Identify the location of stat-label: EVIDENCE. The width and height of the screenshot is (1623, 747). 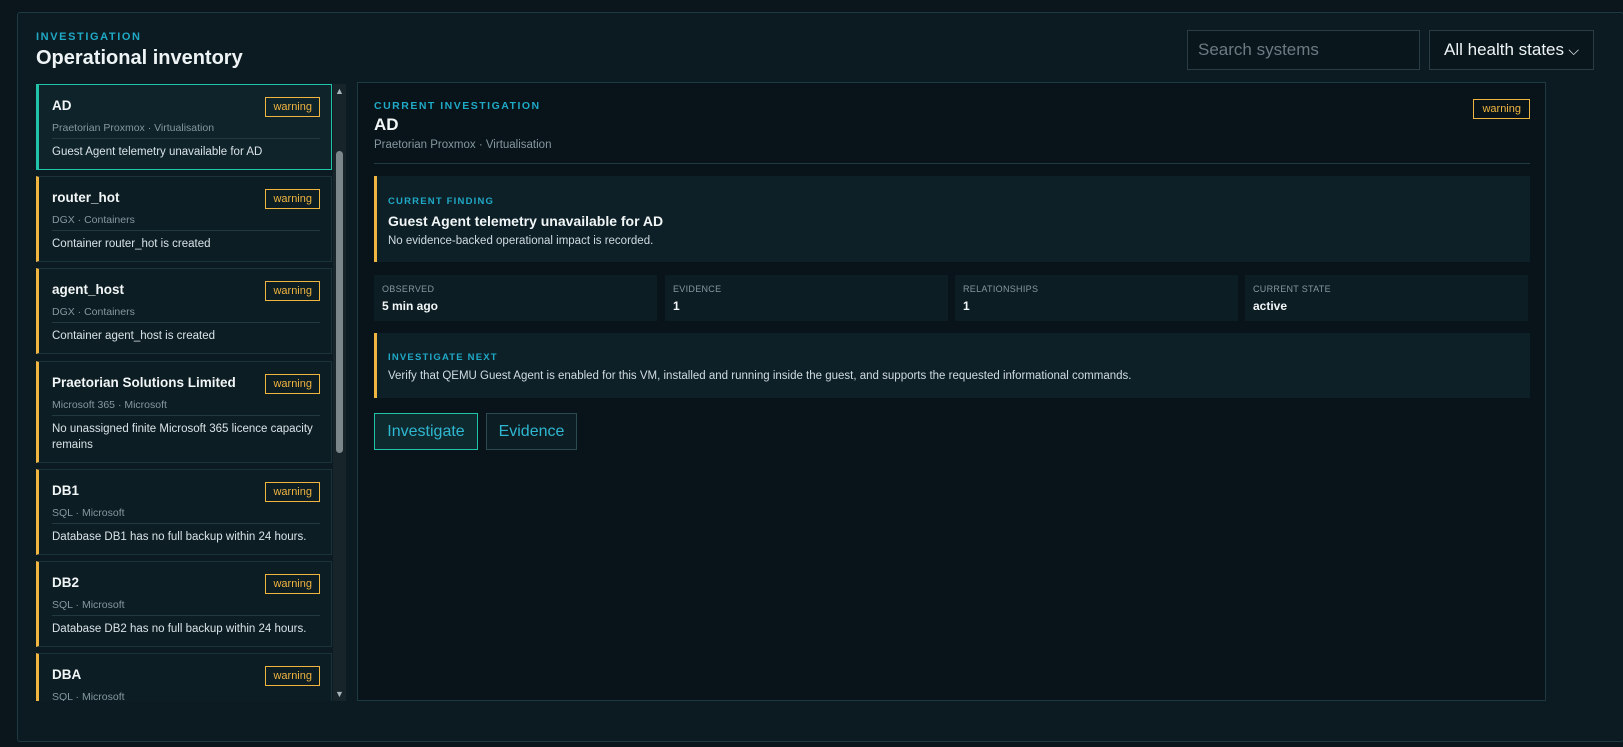
(697, 289).